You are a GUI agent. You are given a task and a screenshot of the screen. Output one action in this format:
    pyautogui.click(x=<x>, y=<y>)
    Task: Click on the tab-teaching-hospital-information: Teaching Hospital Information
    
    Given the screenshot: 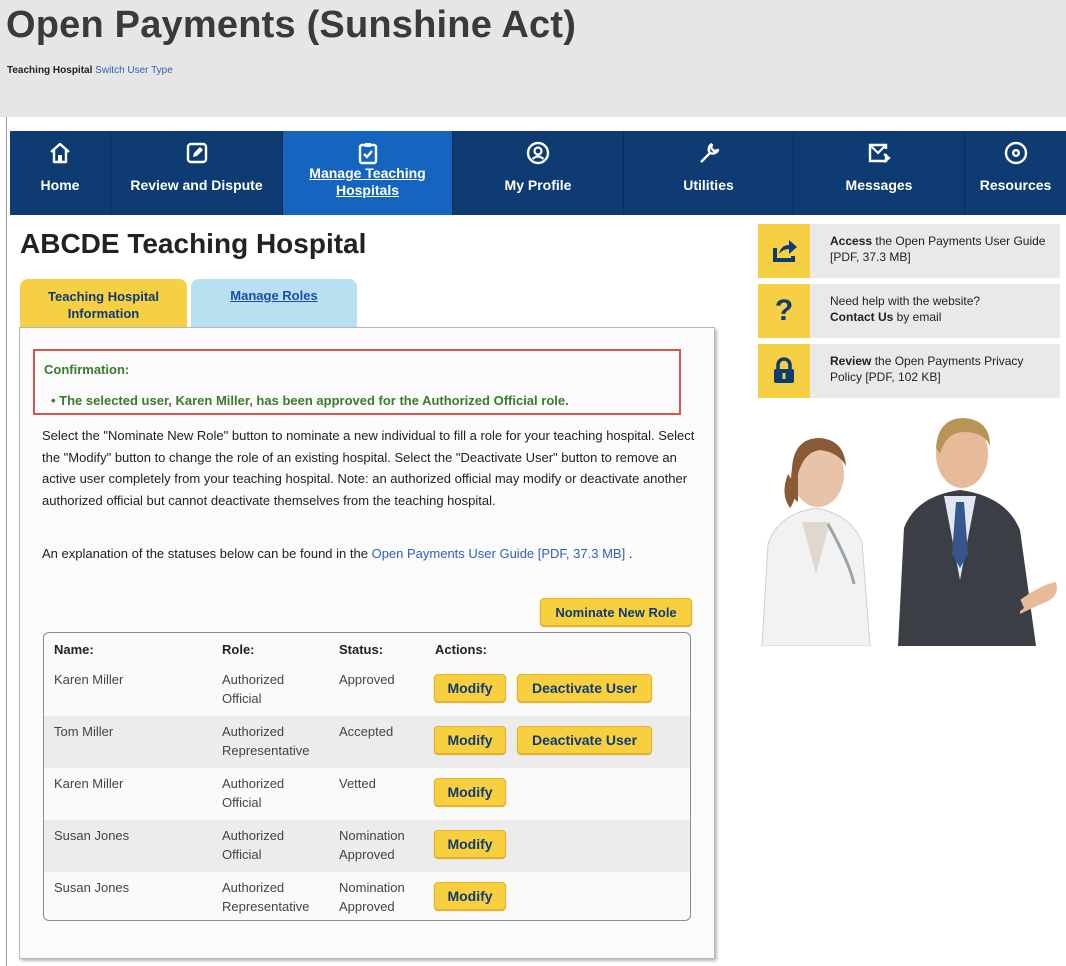 What is the action you would take?
    pyautogui.click(x=103, y=303)
    